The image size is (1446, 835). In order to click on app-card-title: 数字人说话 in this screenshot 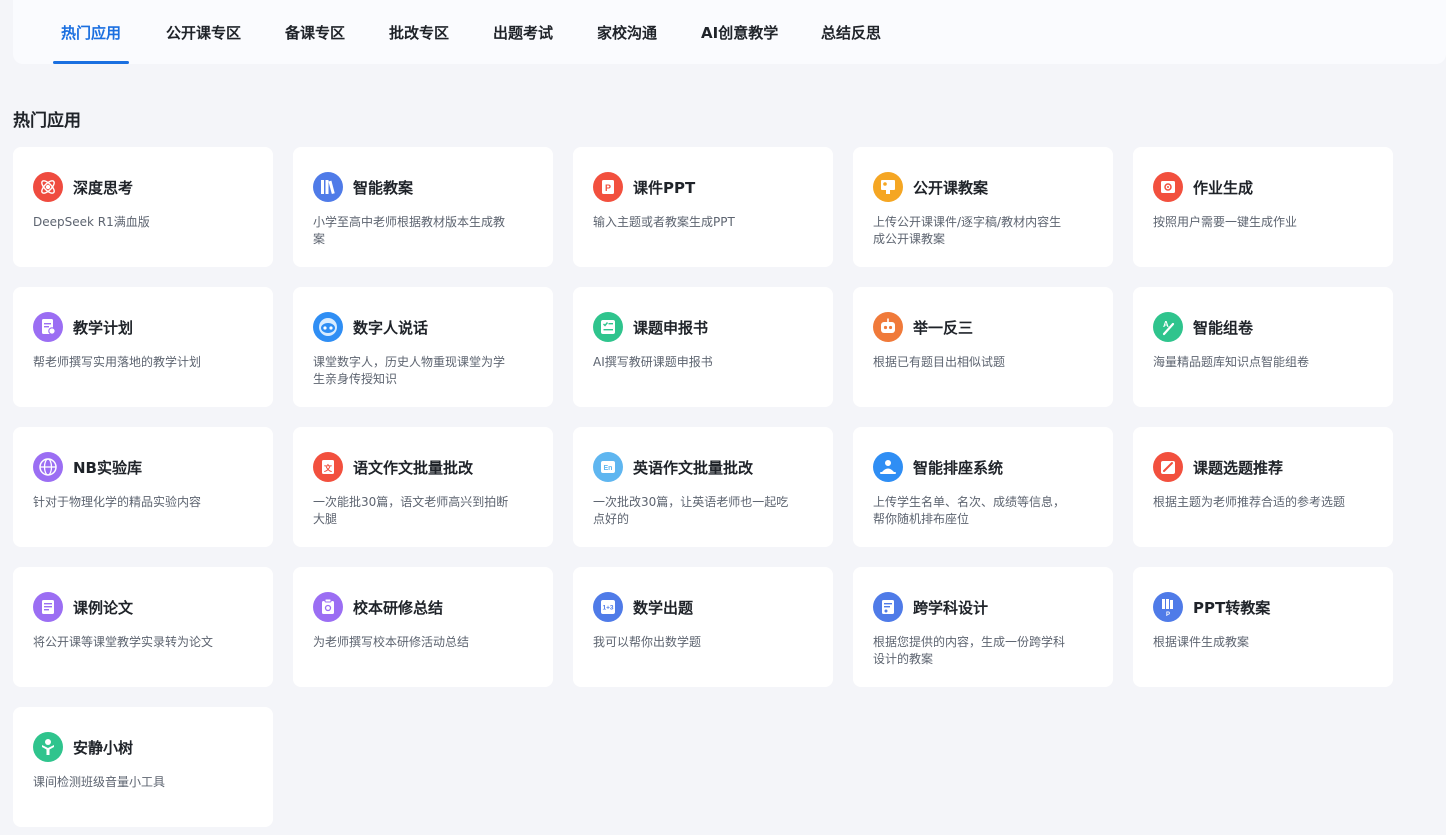, I will do `click(391, 328)`.